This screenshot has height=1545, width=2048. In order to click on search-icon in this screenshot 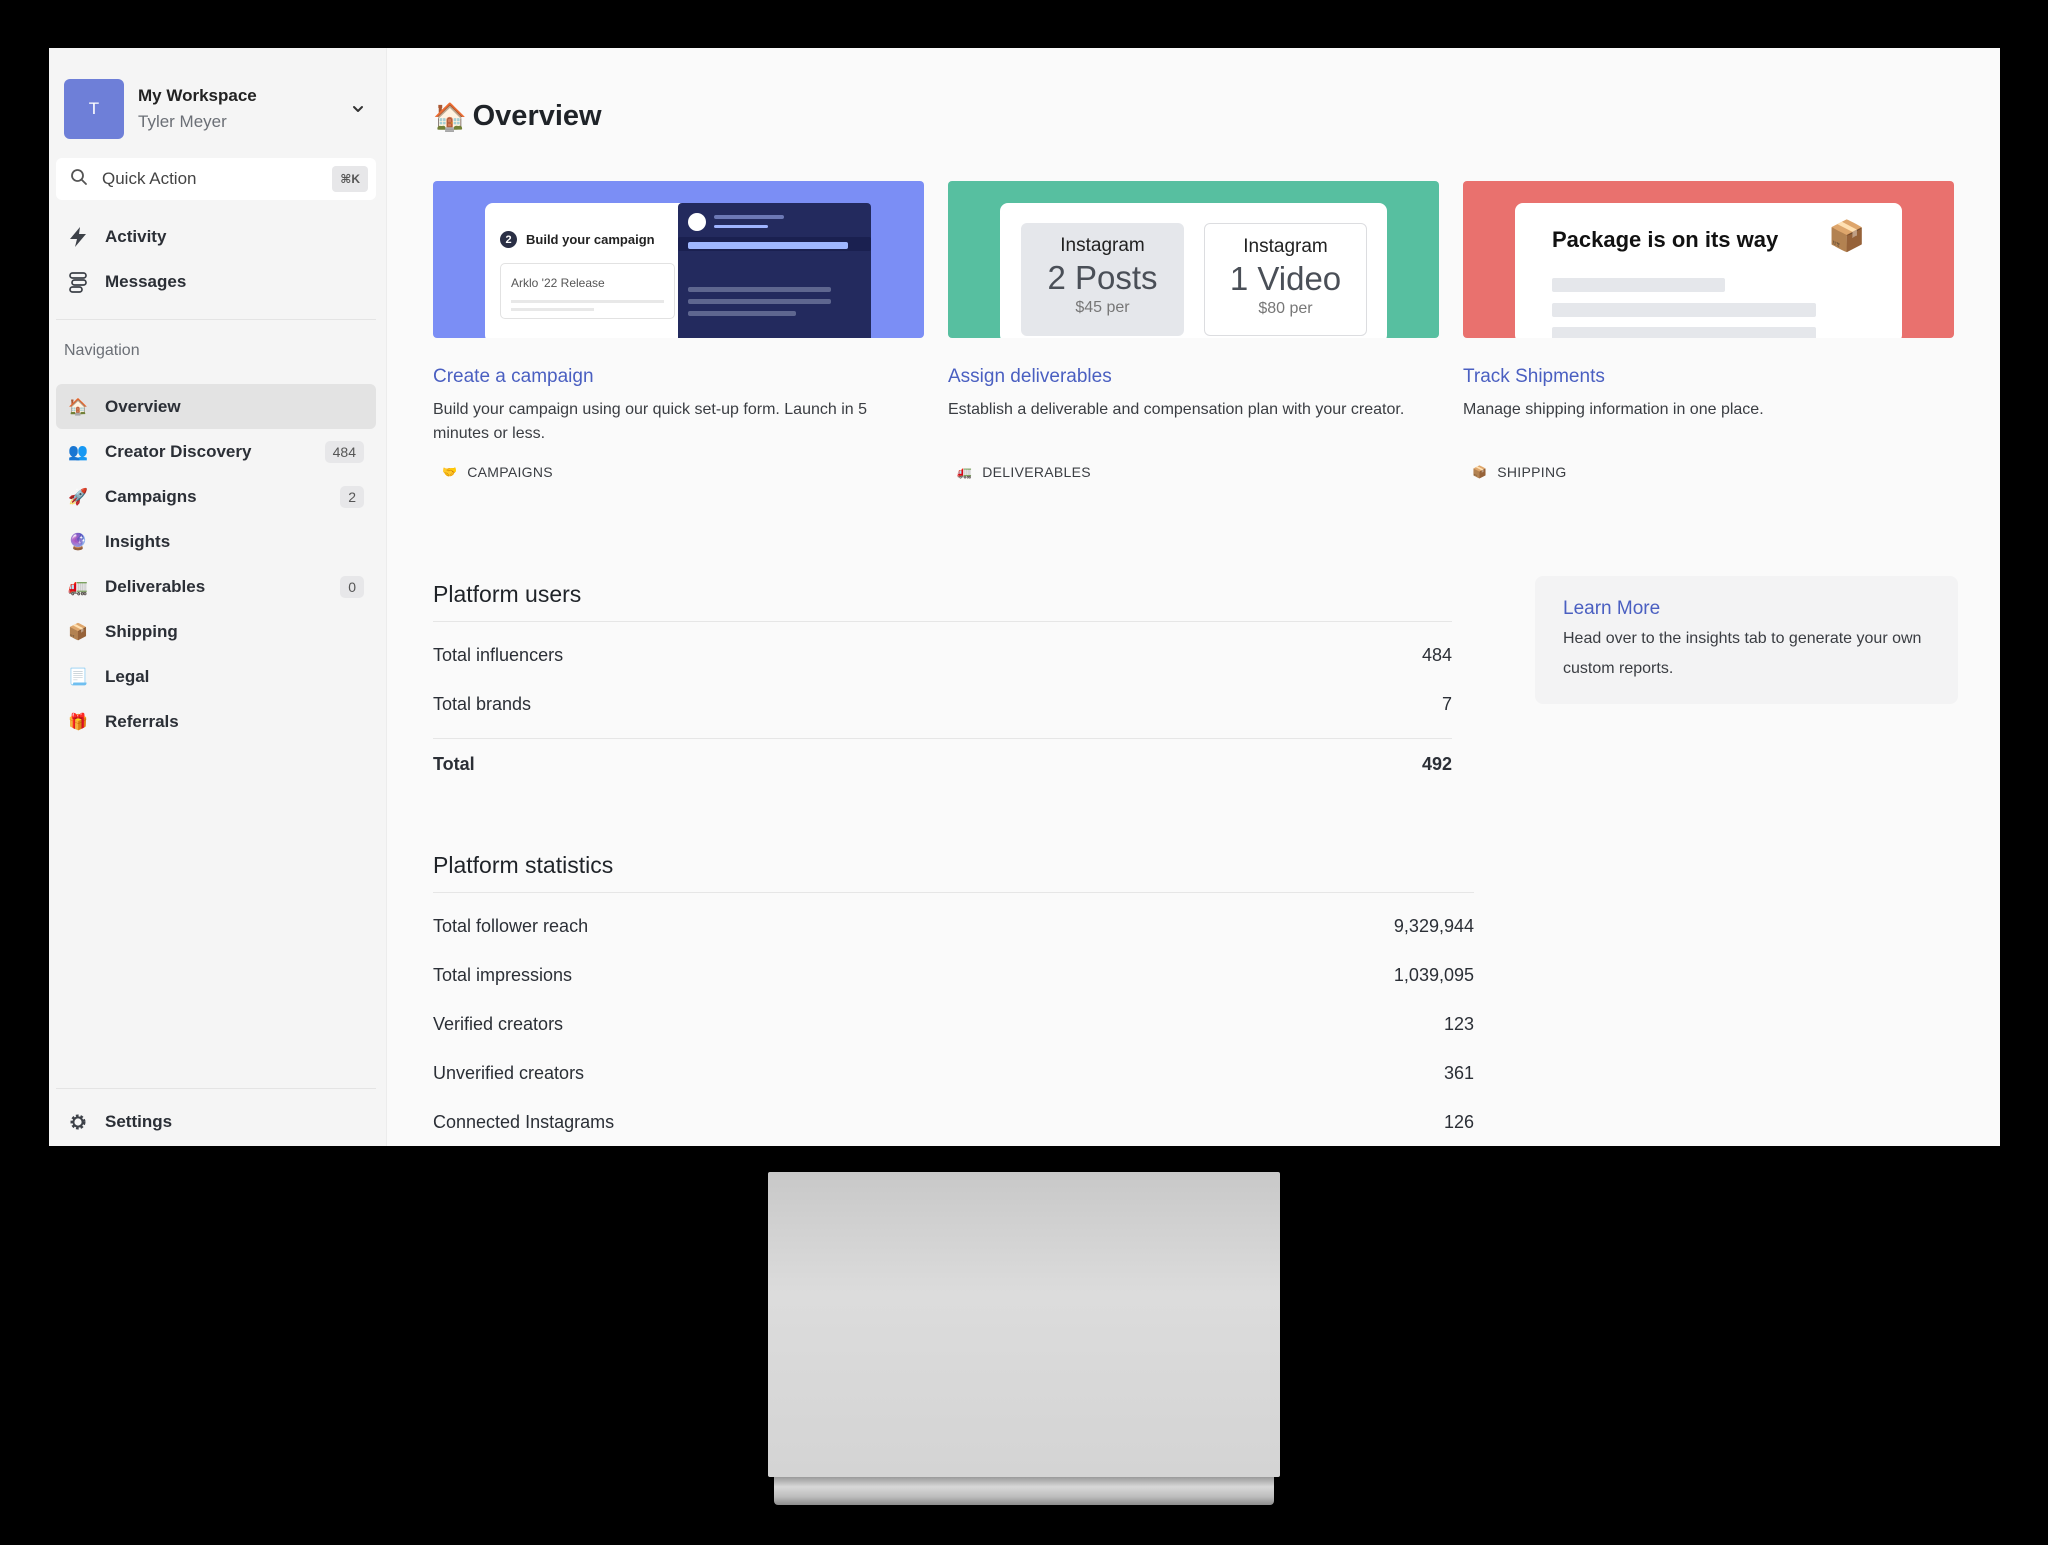, I will do `click(79, 179)`.